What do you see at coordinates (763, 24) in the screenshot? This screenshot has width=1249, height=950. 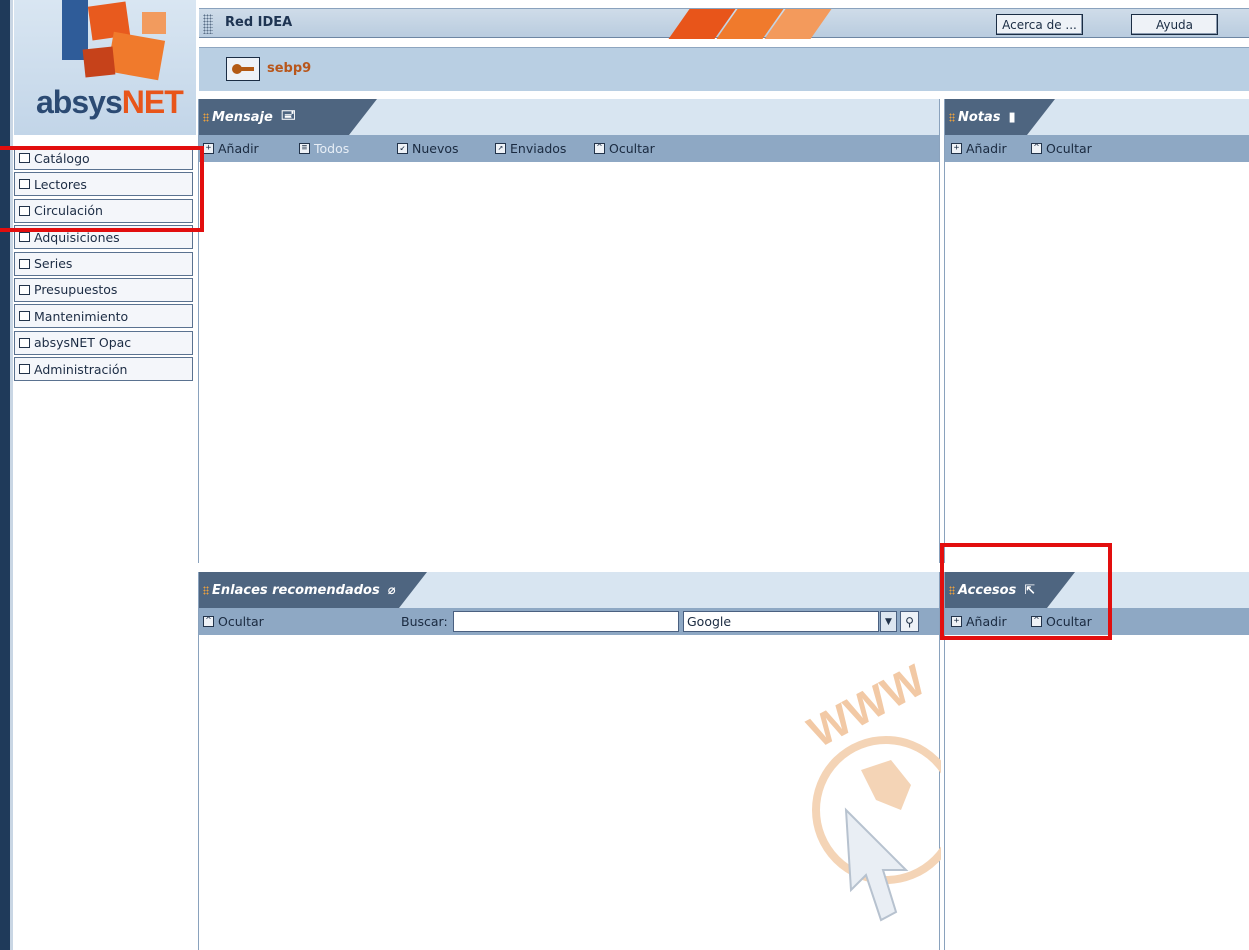 I see `header-stripes` at bounding box center [763, 24].